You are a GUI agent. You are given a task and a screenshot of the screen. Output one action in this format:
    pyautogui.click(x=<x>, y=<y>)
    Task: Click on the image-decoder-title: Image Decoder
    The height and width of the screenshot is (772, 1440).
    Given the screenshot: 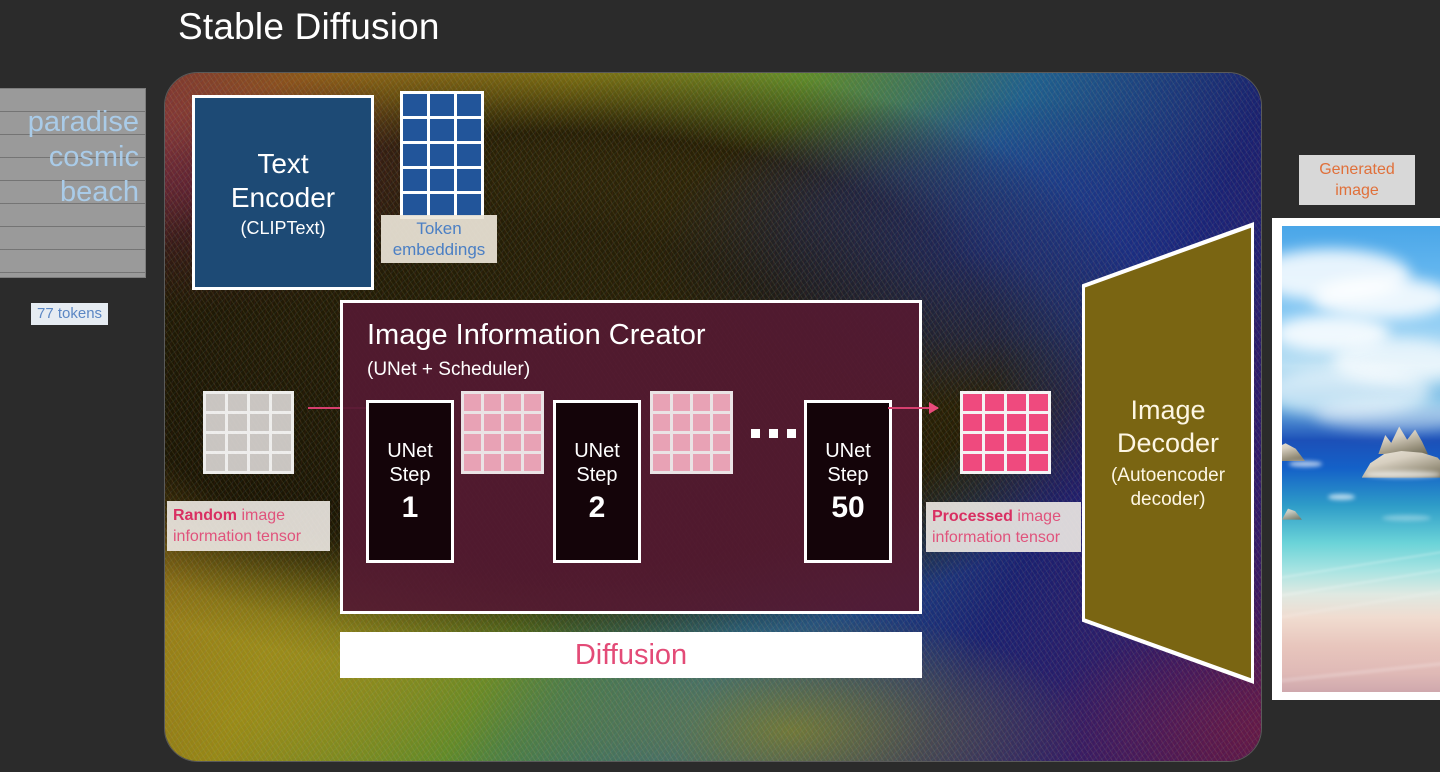 What is the action you would take?
    pyautogui.click(x=1168, y=426)
    